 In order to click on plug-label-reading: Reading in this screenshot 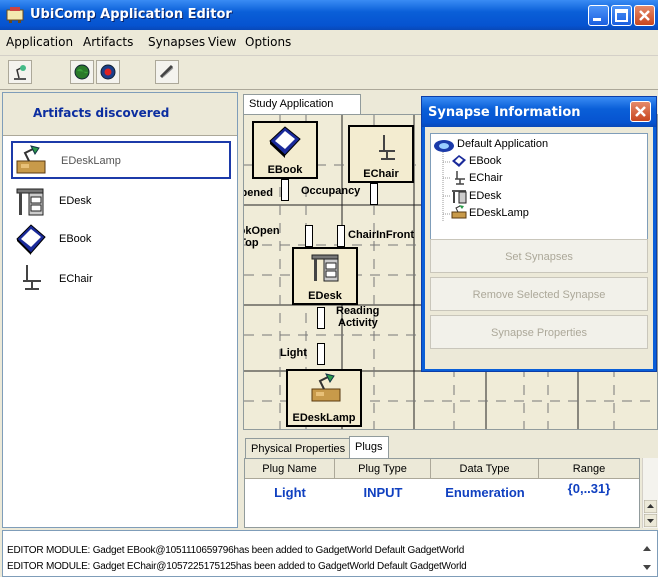, I will do `click(358, 311)`.